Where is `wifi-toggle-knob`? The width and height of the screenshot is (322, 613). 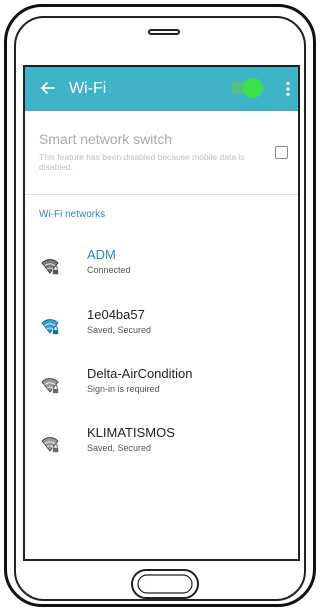
wifi-toggle-knob is located at coordinates (253, 88).